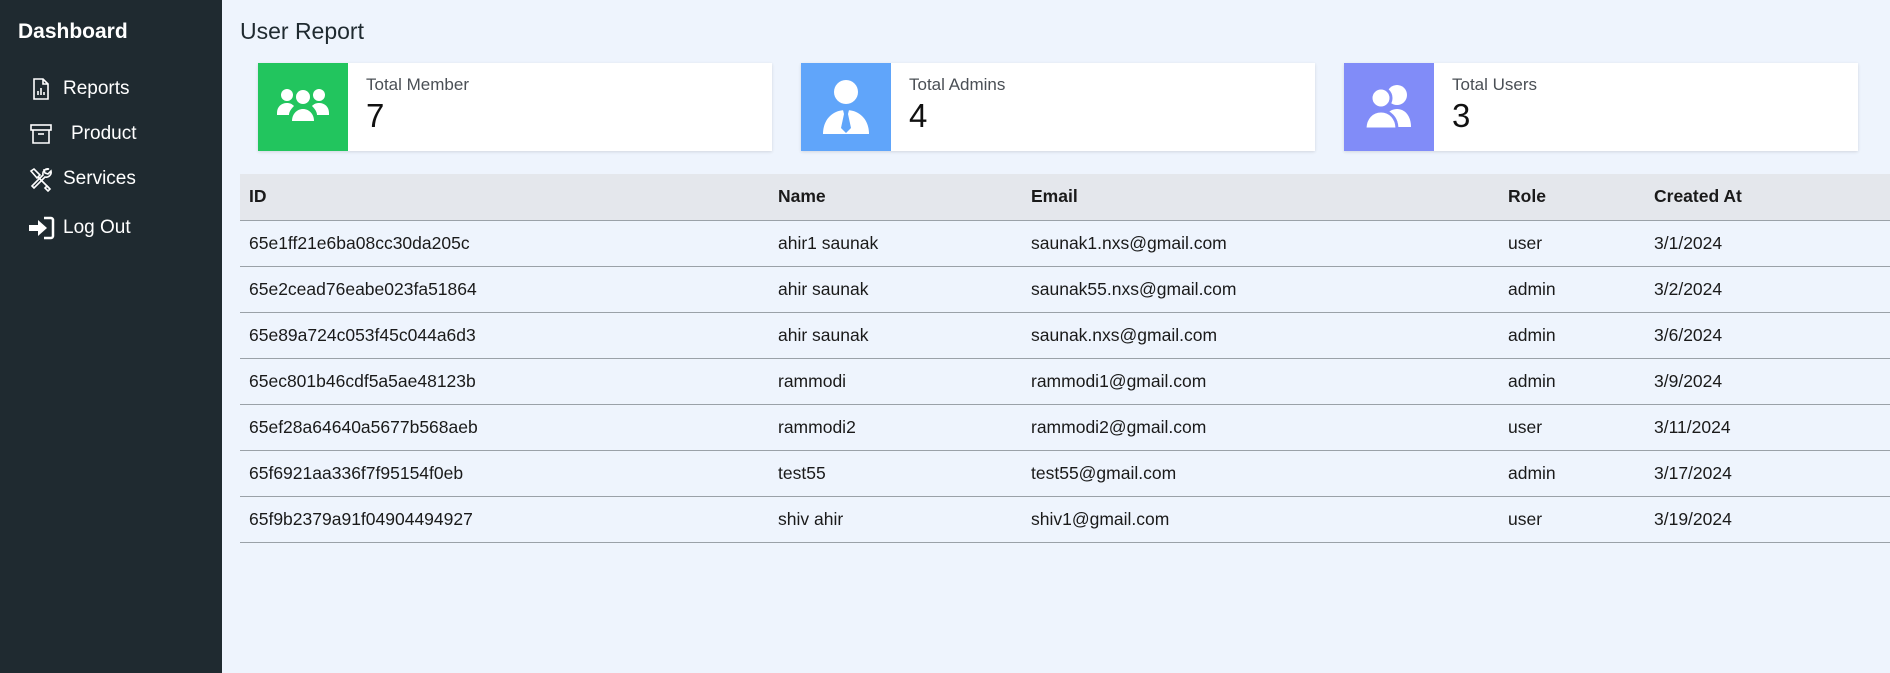 This screenshot has width=1890, height=673. Describe the element at coordinates (504, 243) in the screenshot. I see `cell-id: 65e1ff21e6ba08cc30da205c` at that location.